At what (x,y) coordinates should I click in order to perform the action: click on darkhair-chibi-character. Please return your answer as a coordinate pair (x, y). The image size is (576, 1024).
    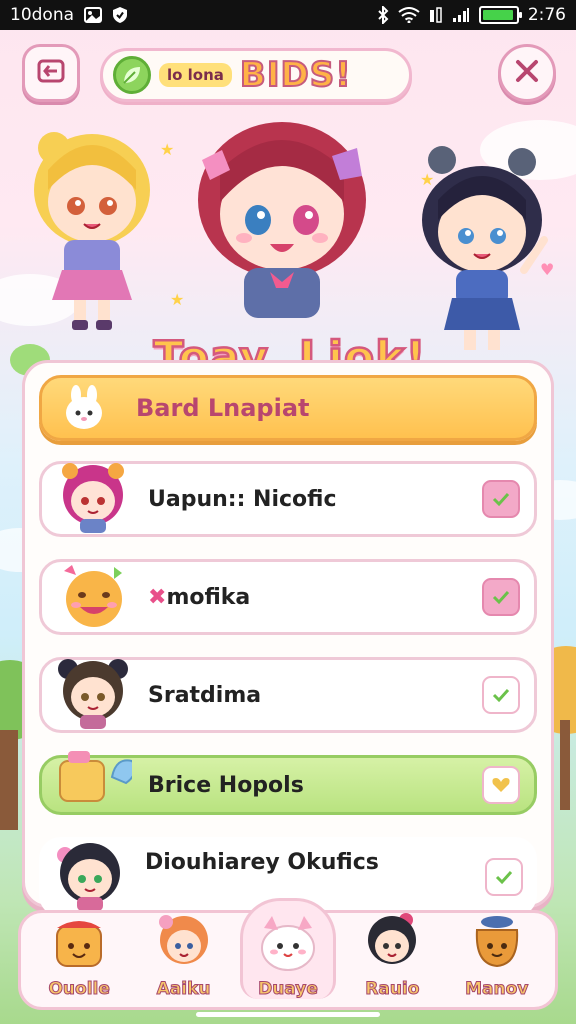
    Looking at the image, I should click on (485, 248).